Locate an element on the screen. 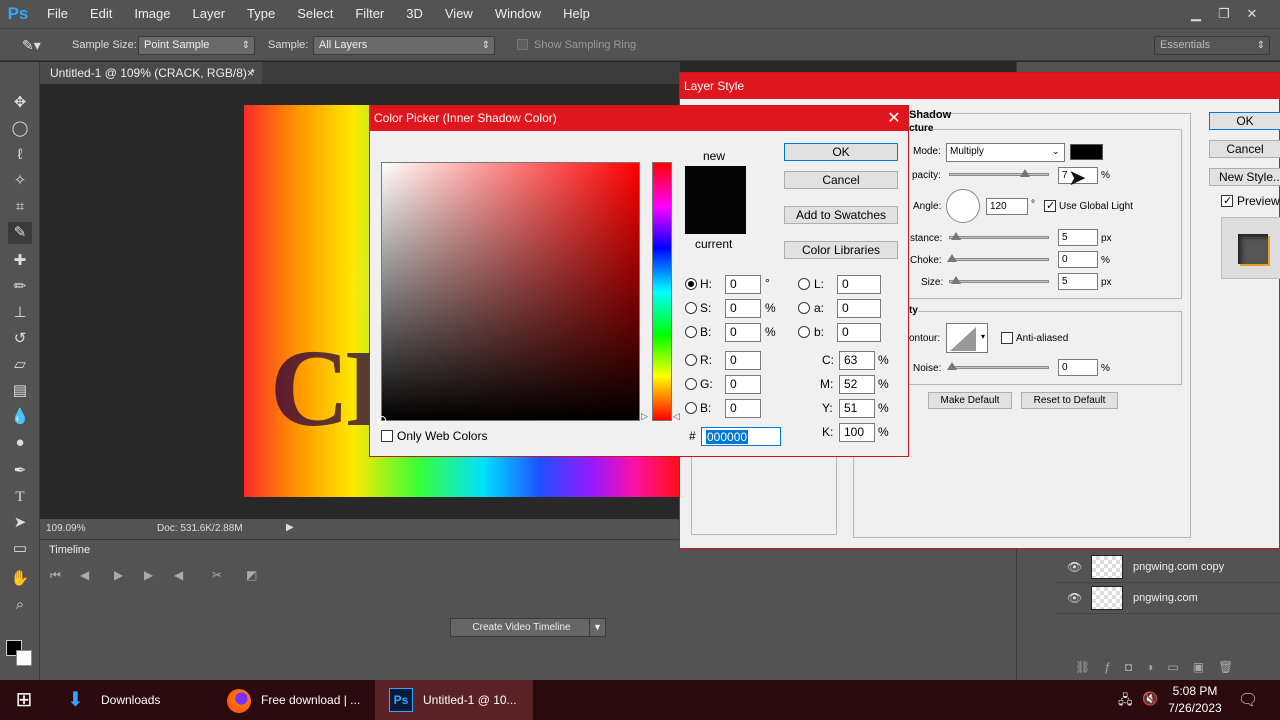 The height and width of the screenshot is (720, 1280). b-channel-input: 0 is located at coordinates (859, 332).